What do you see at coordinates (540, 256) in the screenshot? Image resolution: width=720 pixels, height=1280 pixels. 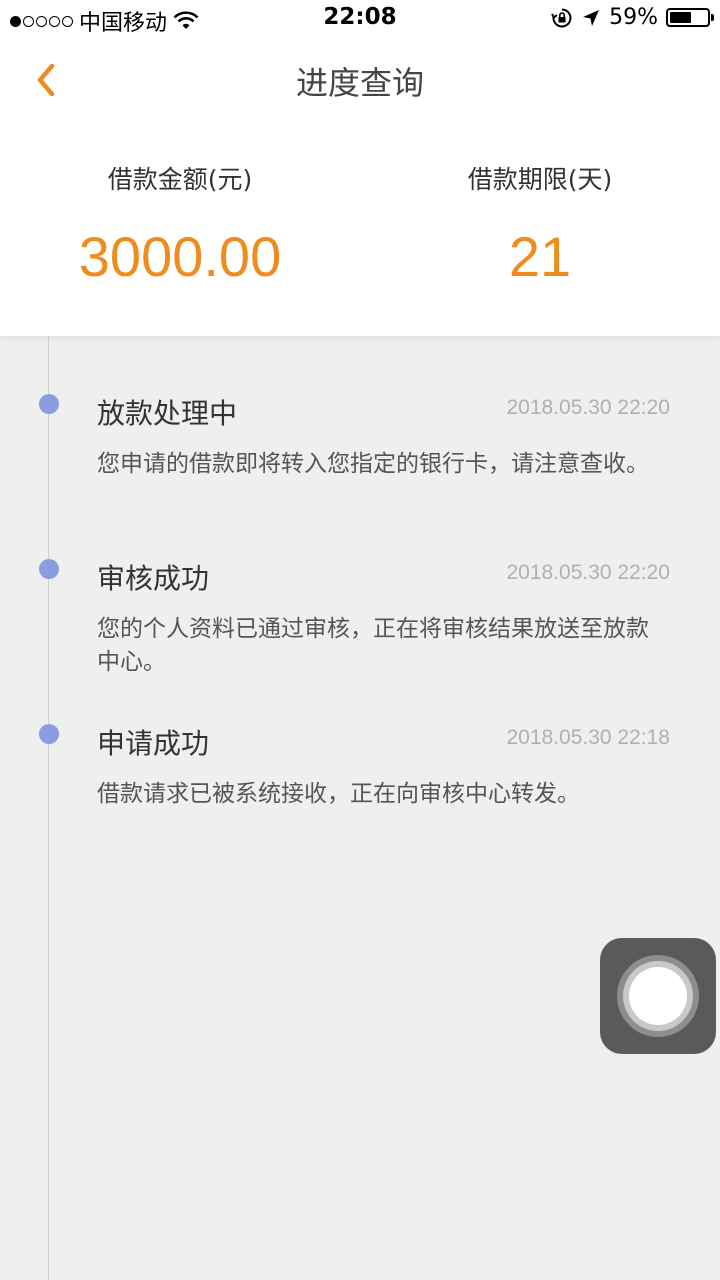 I see `loan-term-value: 21` at bounding box center [540, 256].